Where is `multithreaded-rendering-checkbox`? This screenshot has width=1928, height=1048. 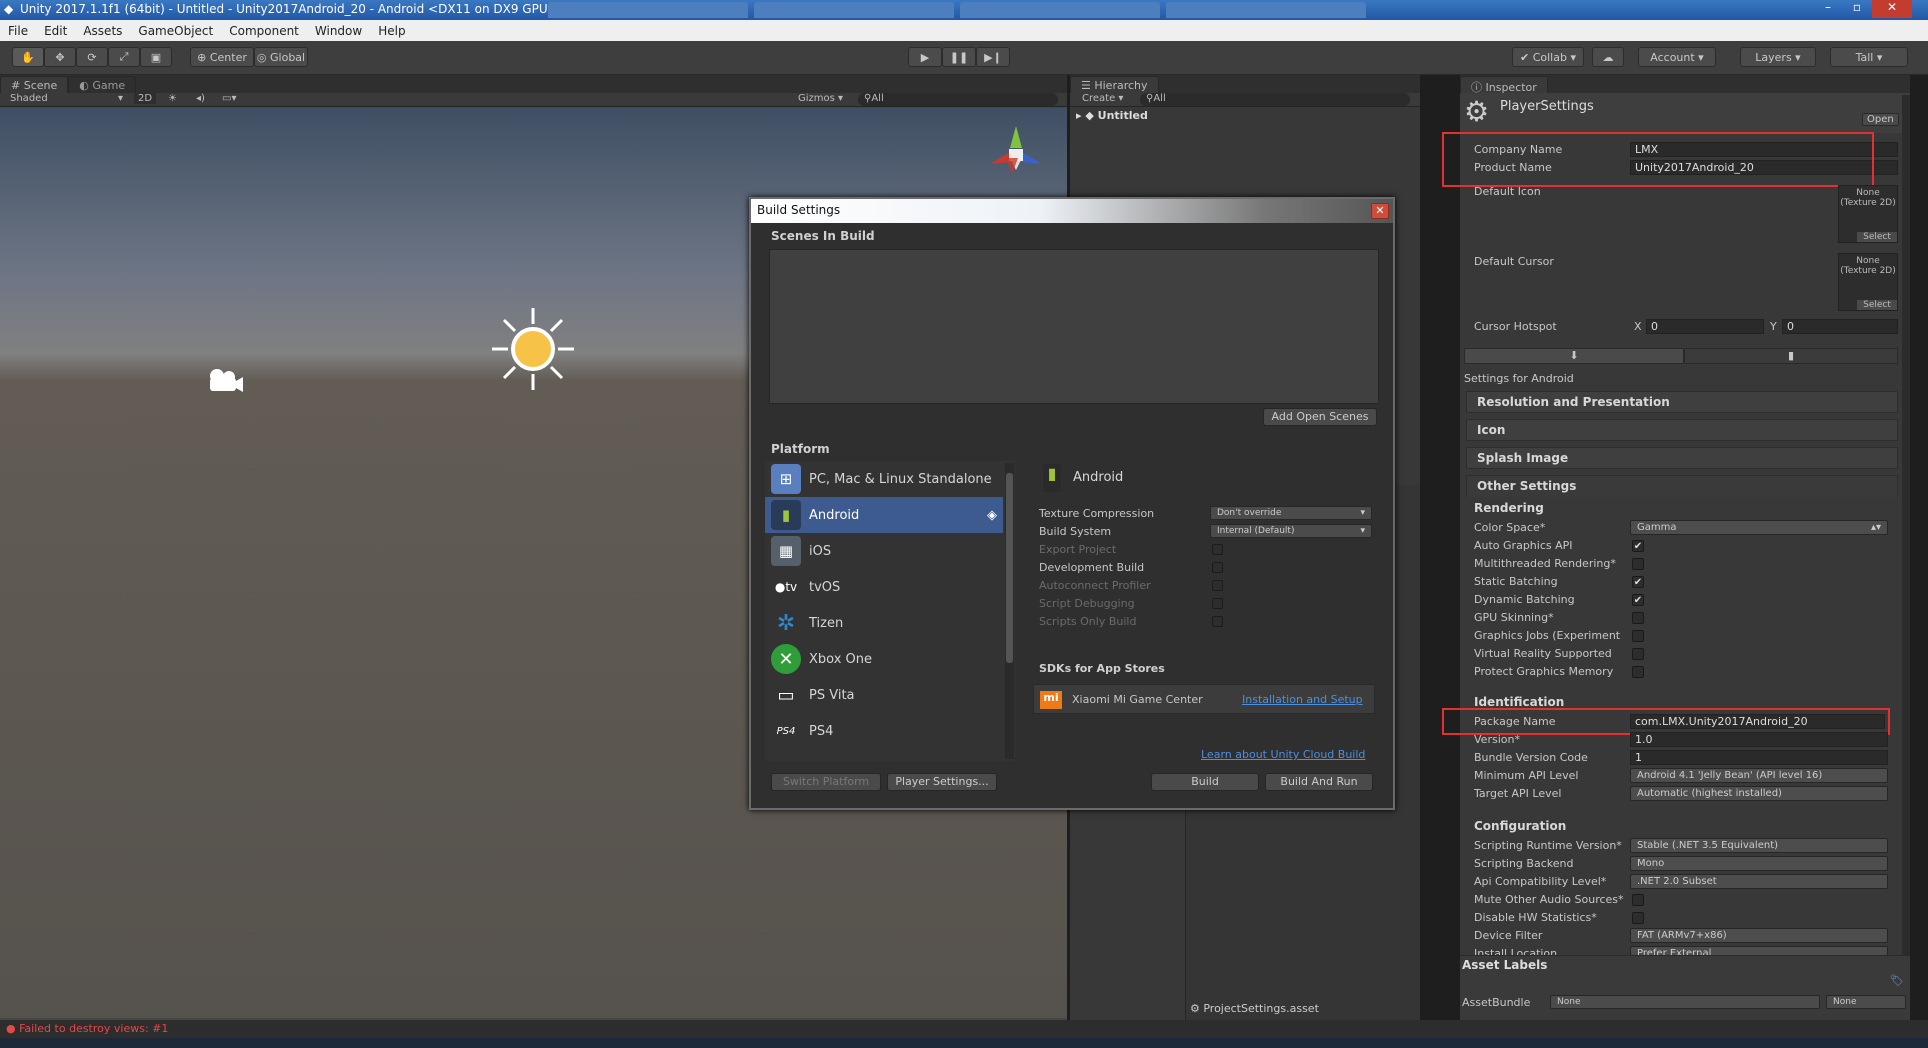 multithreaded-rendering-checkbox is located at coordinates (1638, 564).